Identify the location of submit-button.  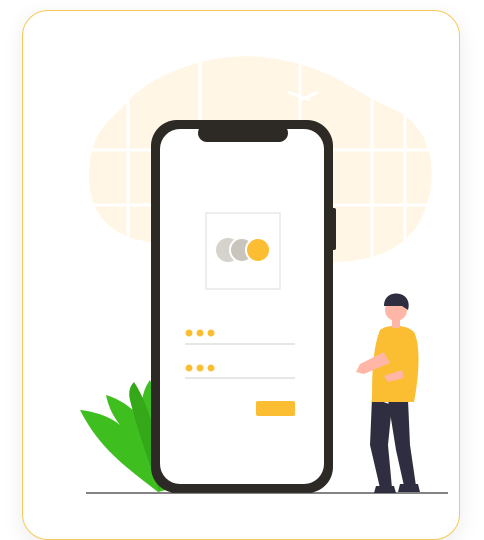
(275, 408).